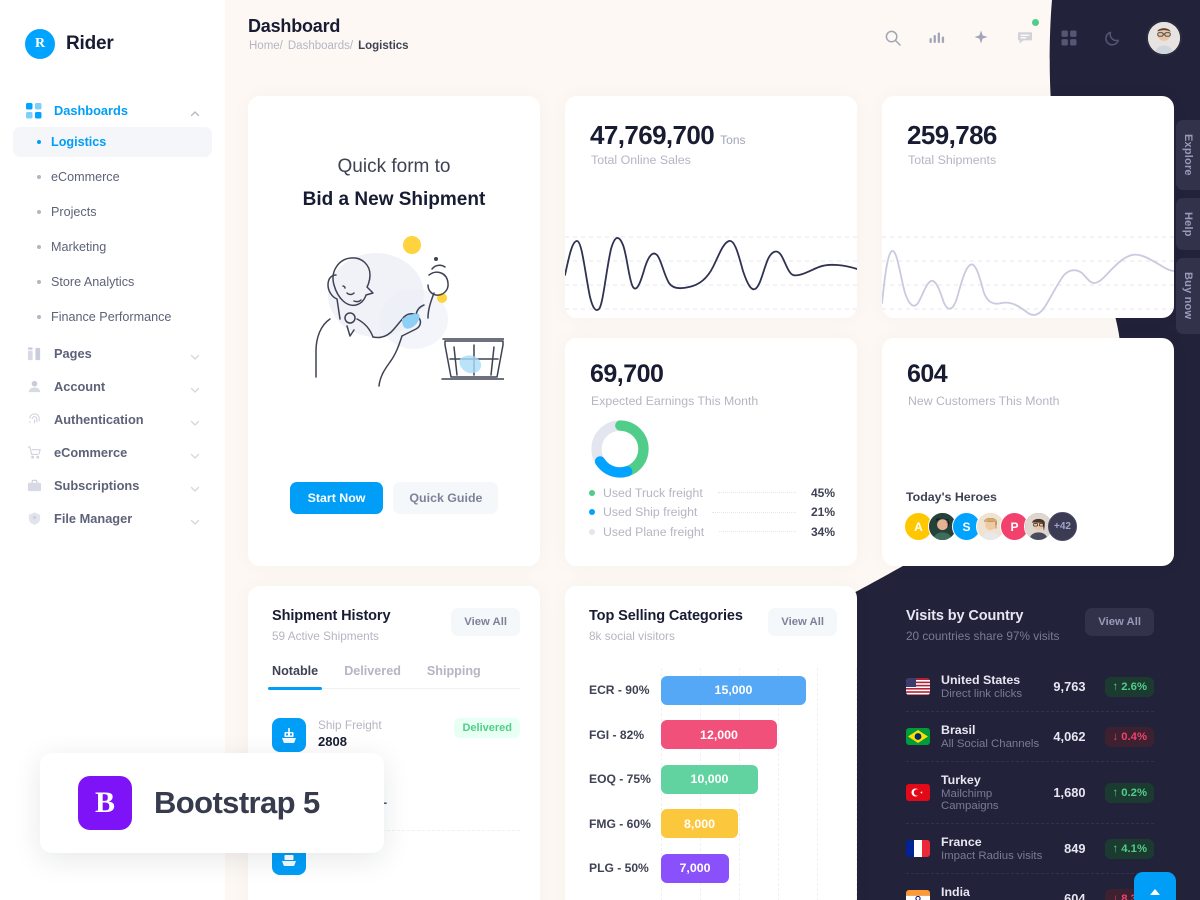 The height and width of the screenshot is (900, 1200). I want to click on sparkle-icon, so click(981, 38).